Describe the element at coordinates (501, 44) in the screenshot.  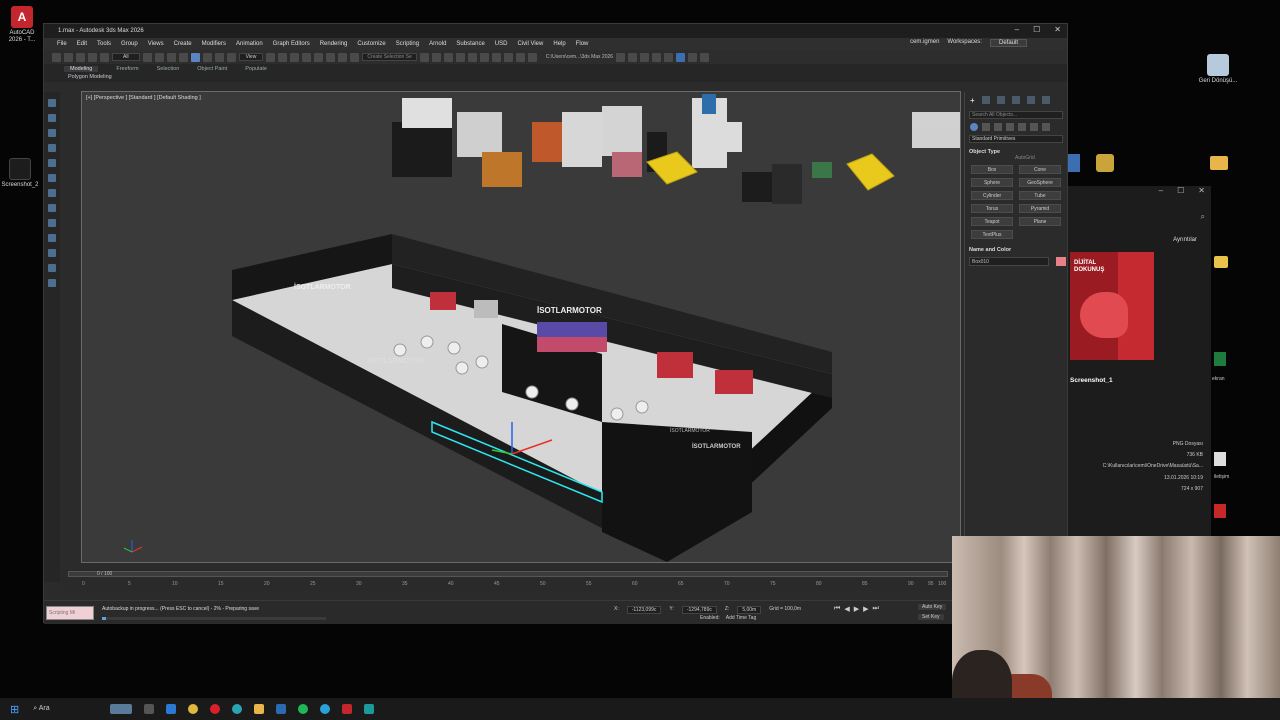
I see `menu-usd: USD` at that location.